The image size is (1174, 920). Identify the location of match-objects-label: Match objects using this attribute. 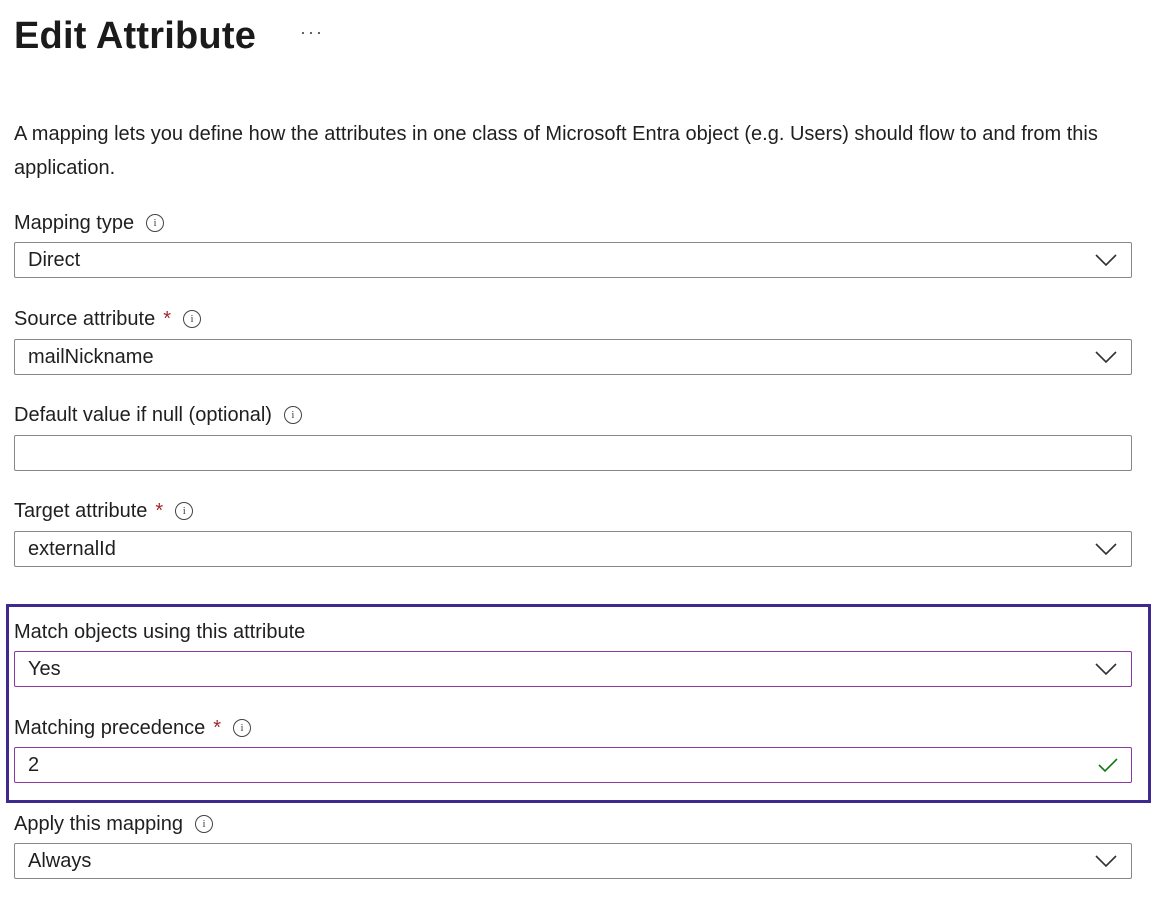
(159, 632).